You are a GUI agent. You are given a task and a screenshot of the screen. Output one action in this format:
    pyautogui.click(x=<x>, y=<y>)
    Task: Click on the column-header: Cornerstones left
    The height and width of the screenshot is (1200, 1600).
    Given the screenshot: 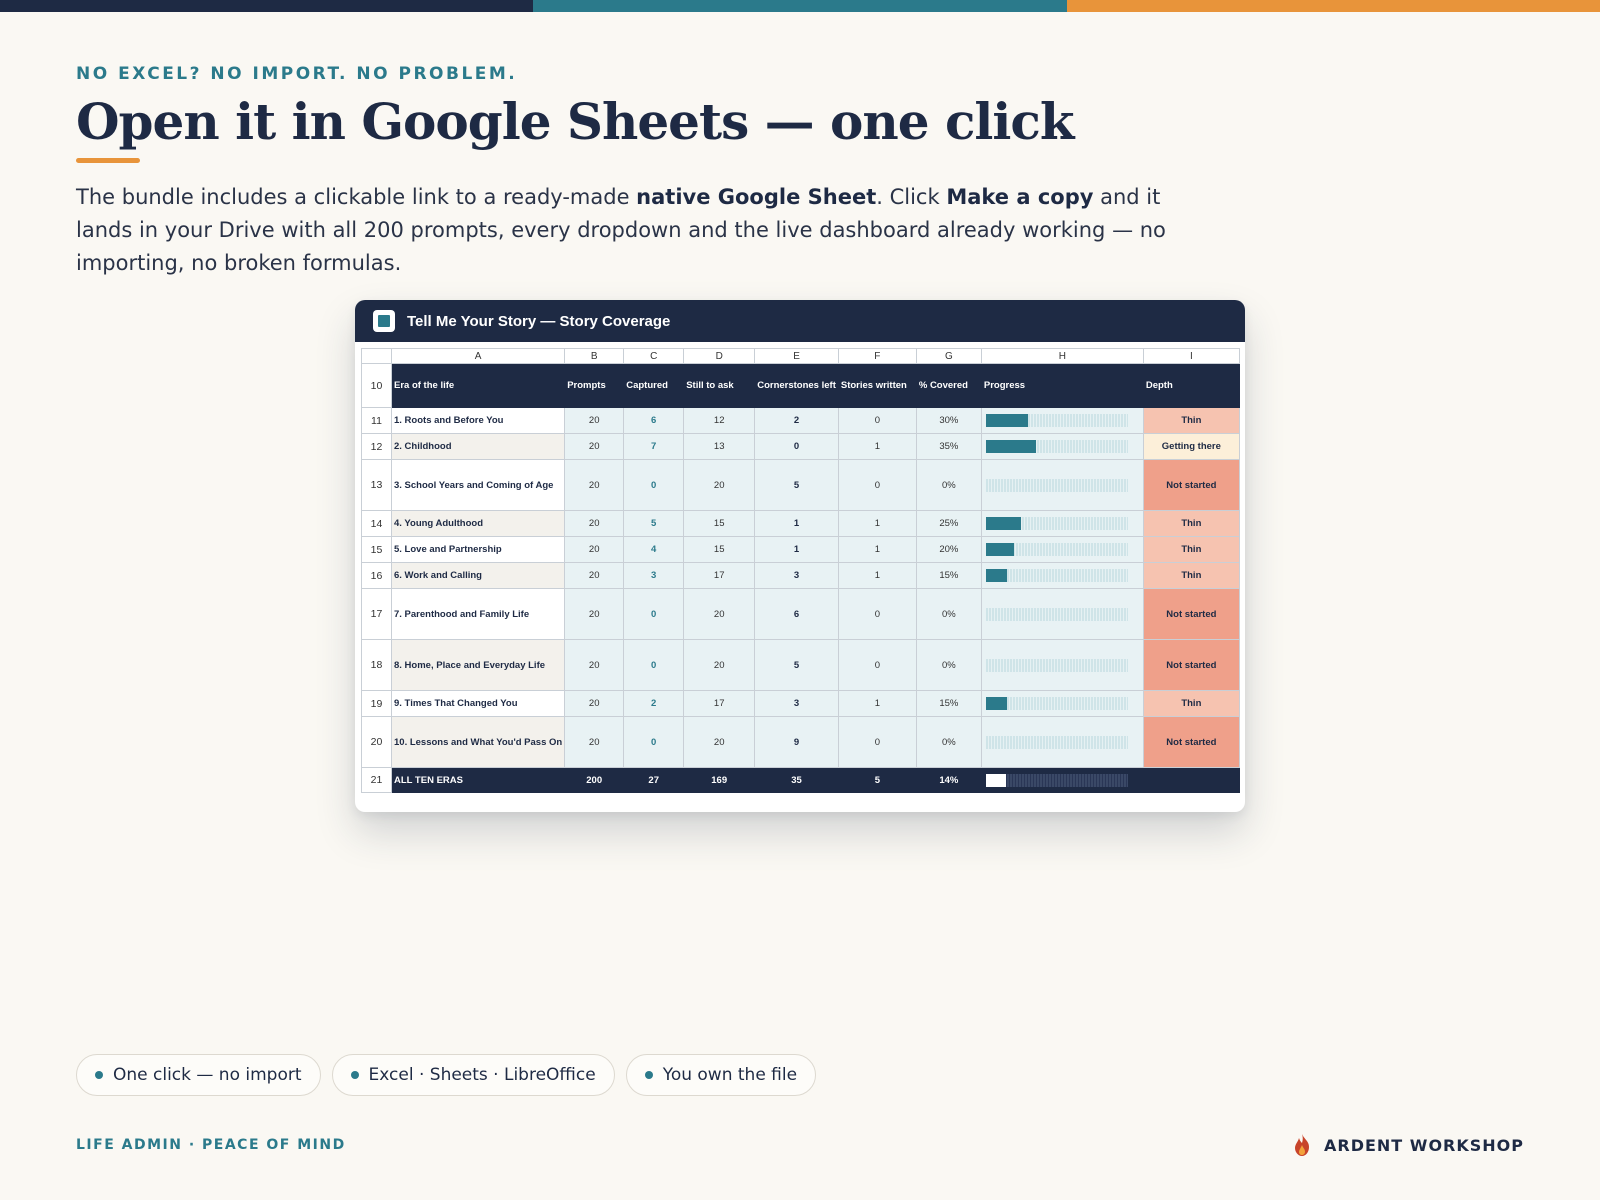 What is the action you would take?
    pyautogui.click(x=796, y=385)
    